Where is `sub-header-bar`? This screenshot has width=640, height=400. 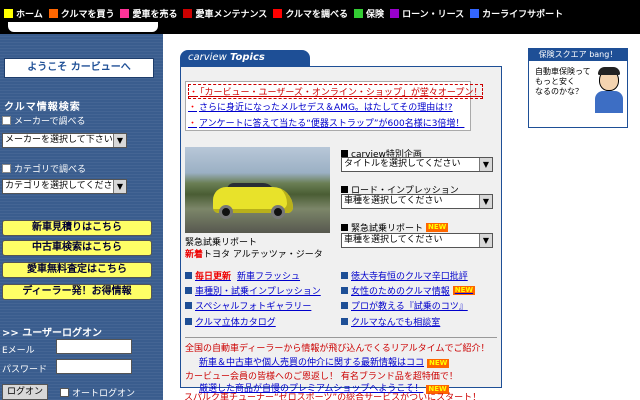
sub-header-bar is located at coordinates (320, 28).